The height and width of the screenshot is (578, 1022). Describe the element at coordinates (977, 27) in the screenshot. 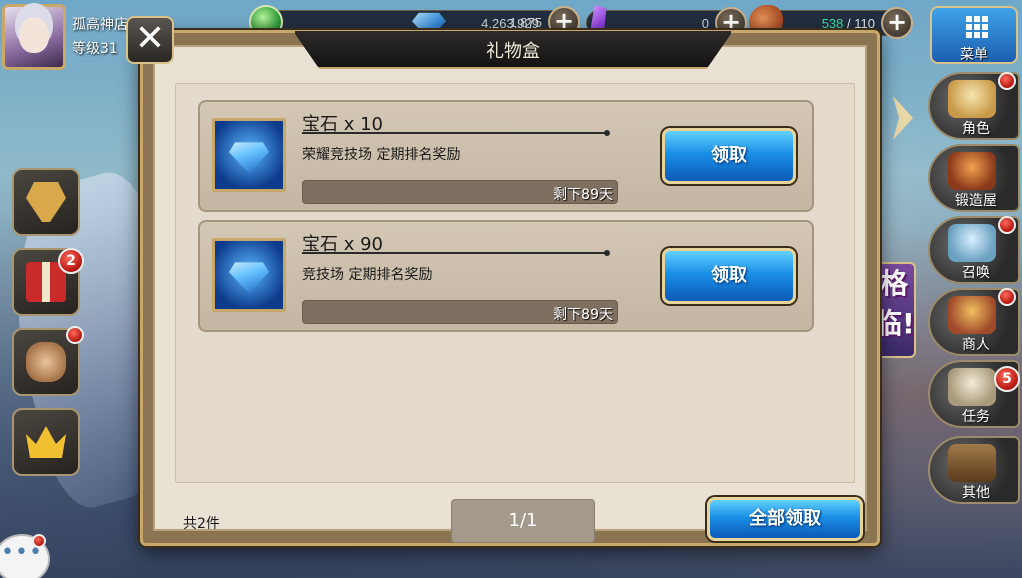

I see `grid-icon` at that location.